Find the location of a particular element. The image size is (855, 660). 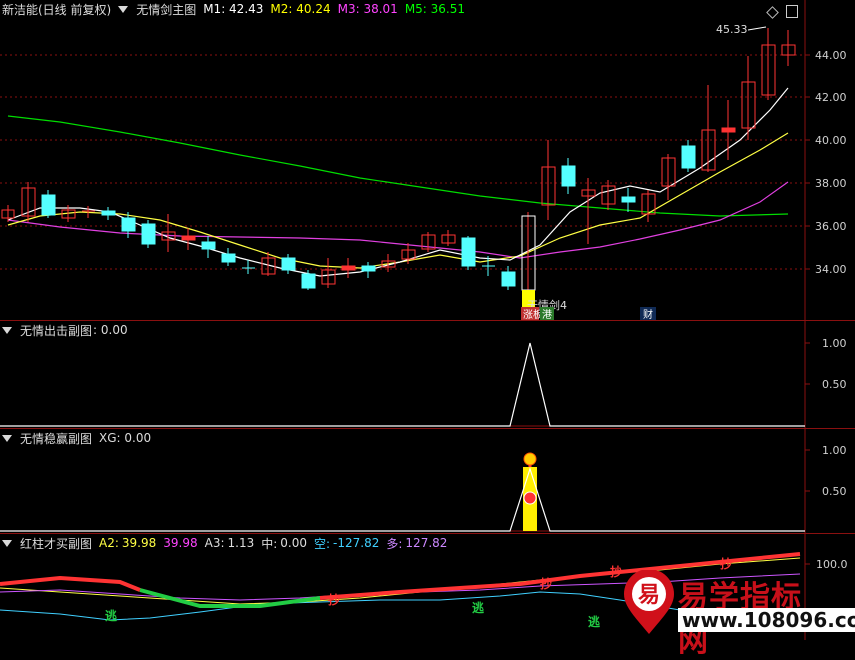

sub1-value: : 0.00 is located at coordinates (110, 330).